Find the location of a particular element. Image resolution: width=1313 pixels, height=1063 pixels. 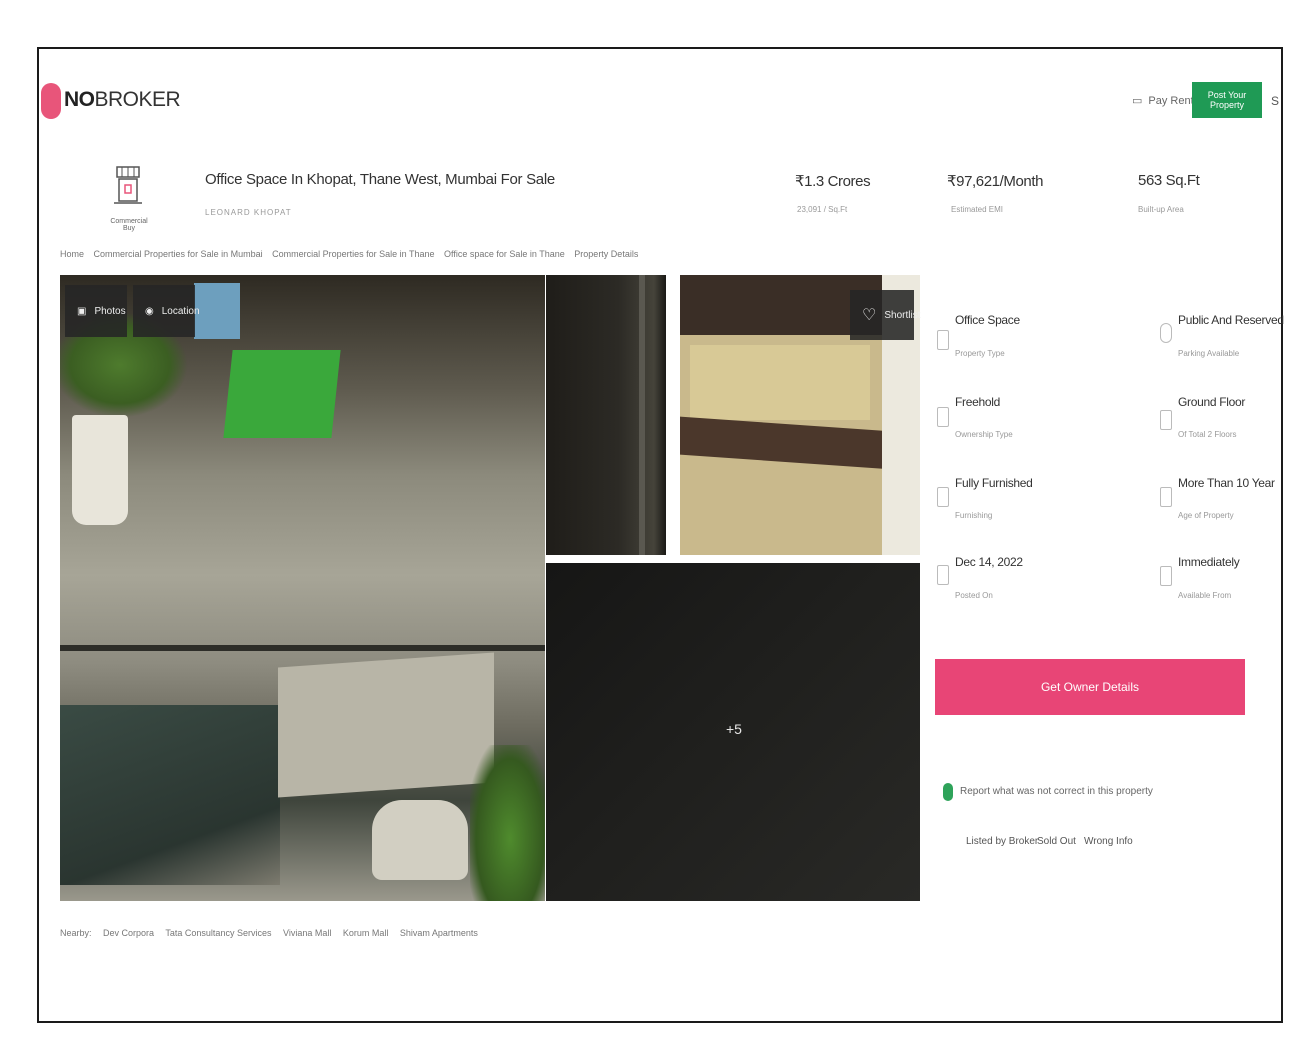

report-icon is located at coordinates (948, 792).